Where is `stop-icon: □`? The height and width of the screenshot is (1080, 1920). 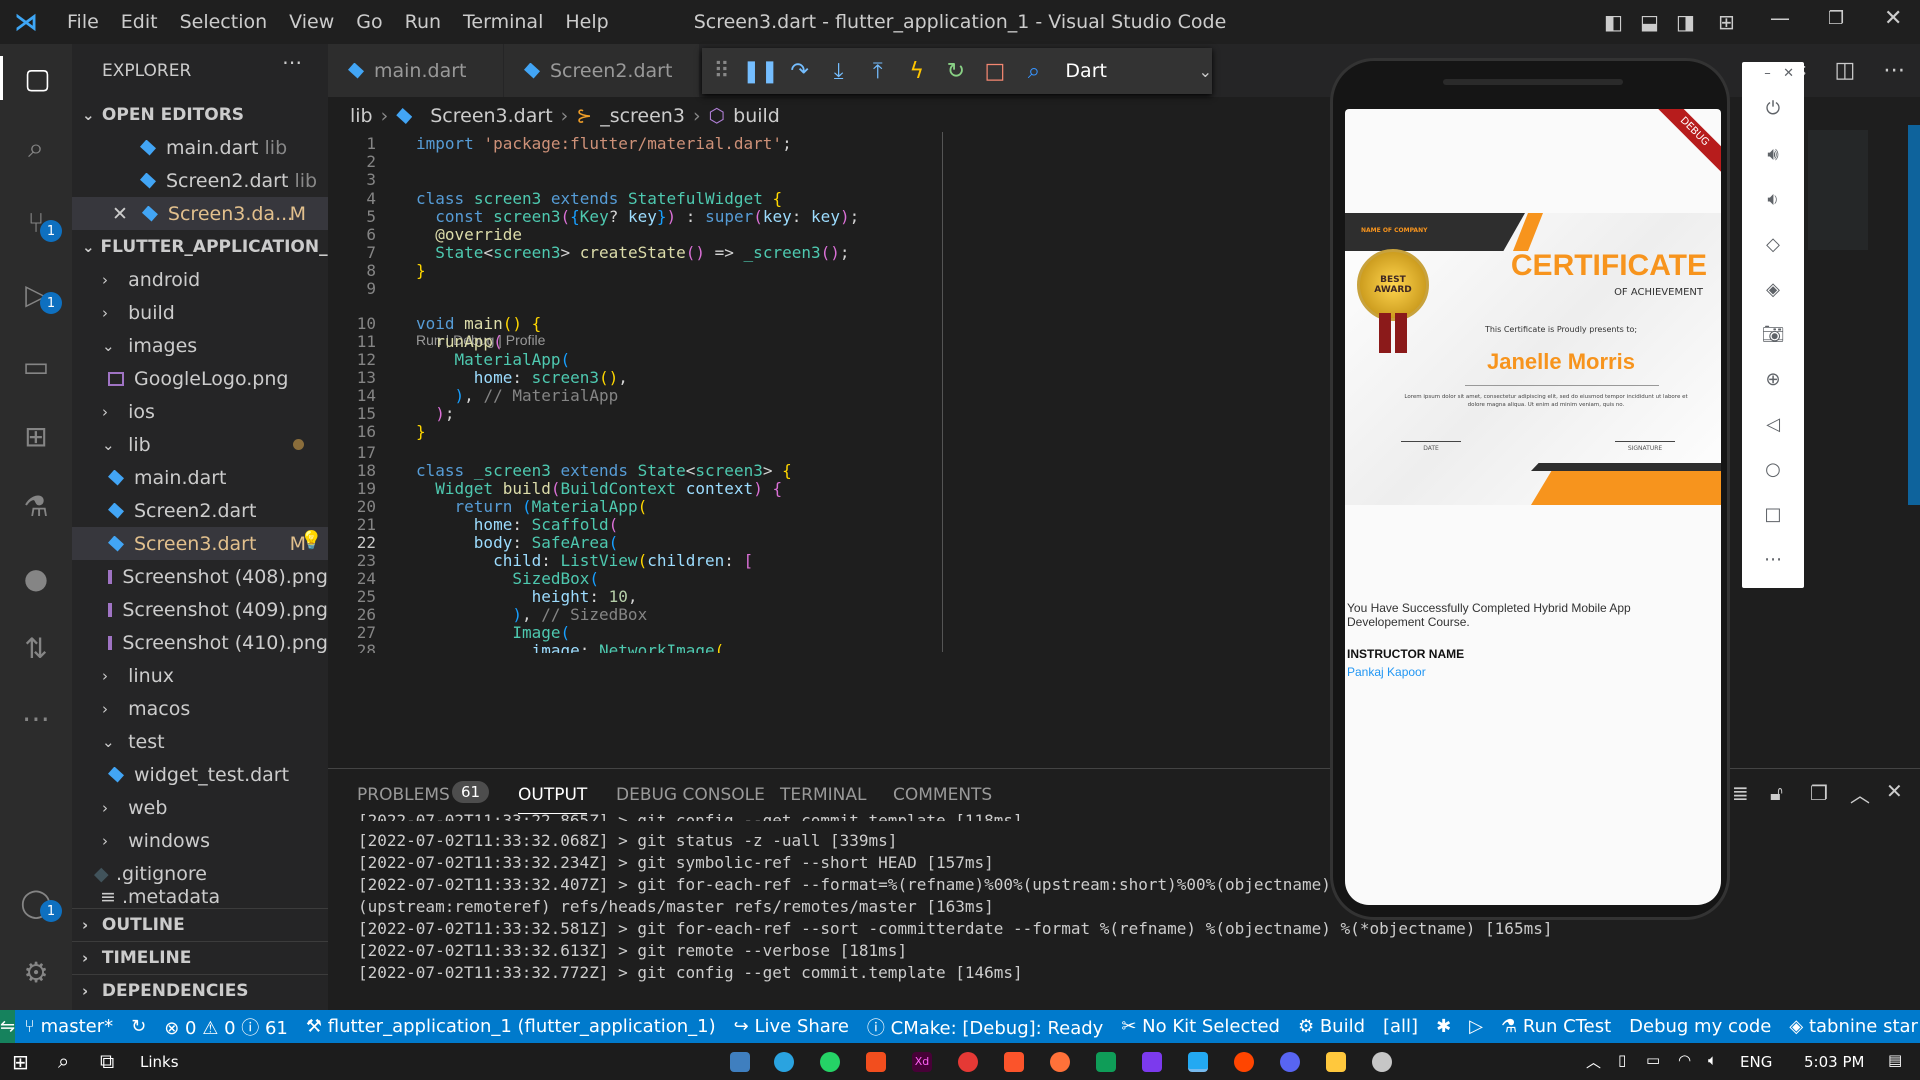 stop-icon: □ is located at coordinates (994, 71).